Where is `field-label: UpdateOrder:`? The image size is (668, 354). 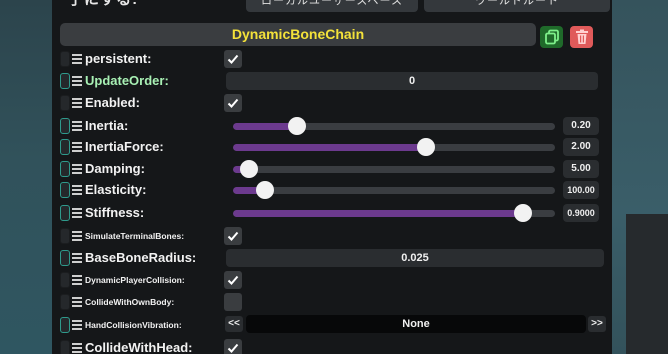
field-label: UpdateOrder: is located at coordinates (127, 80).